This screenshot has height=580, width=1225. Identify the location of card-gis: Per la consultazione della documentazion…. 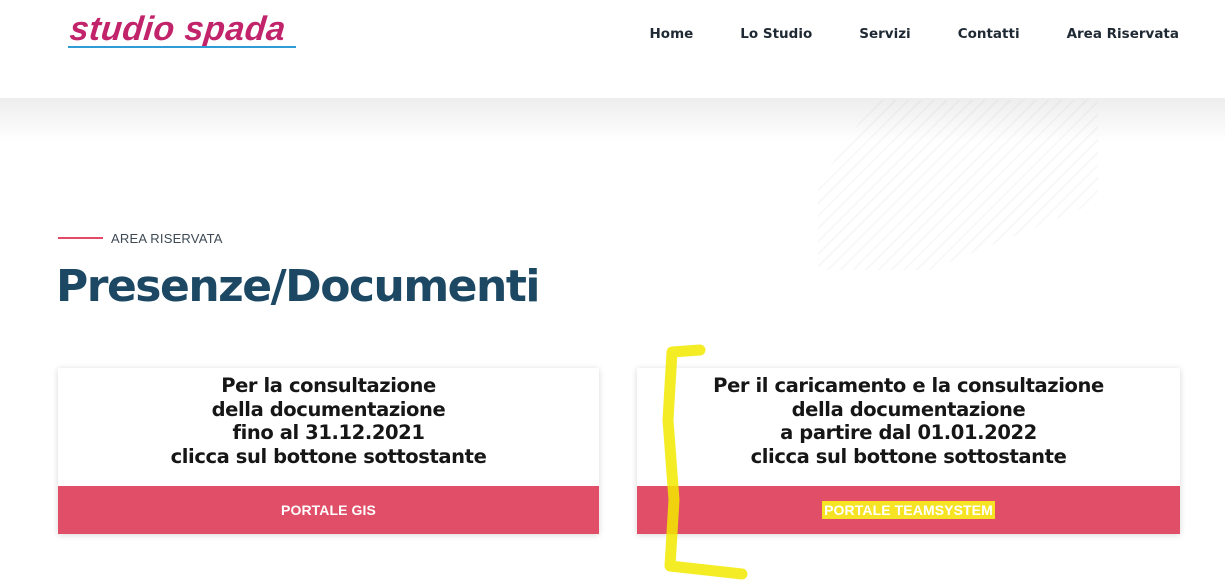
(328, 451).